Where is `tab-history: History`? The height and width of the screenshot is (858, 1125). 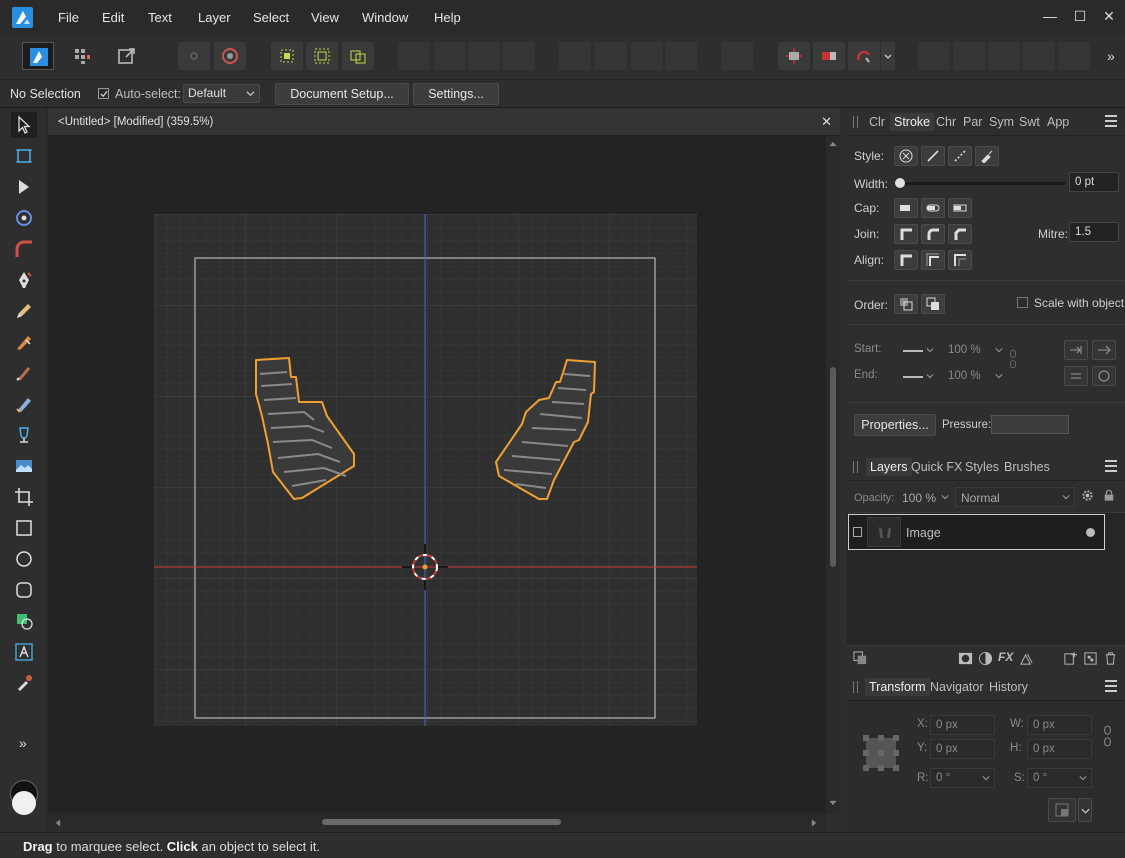
tab-history: History is located at coordinates (1008, 687).